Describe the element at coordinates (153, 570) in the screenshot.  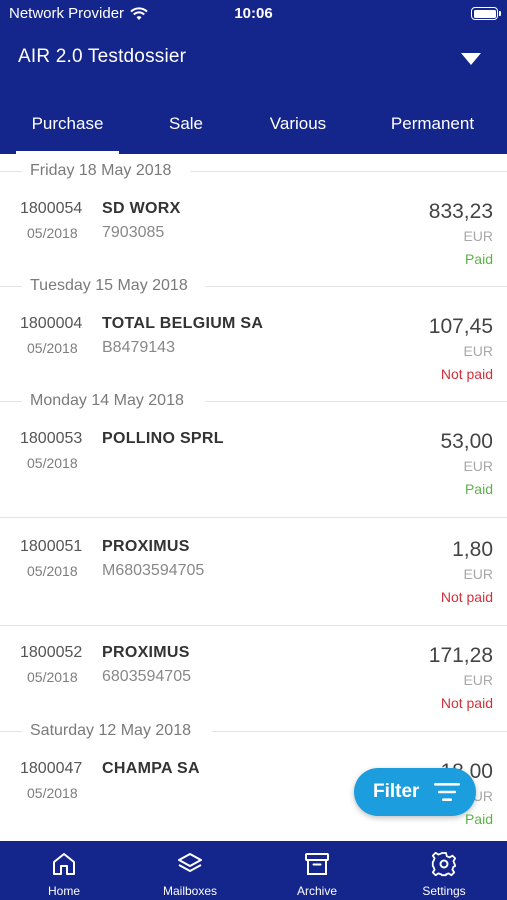
I see `document-reference: M6803594705` at that location.